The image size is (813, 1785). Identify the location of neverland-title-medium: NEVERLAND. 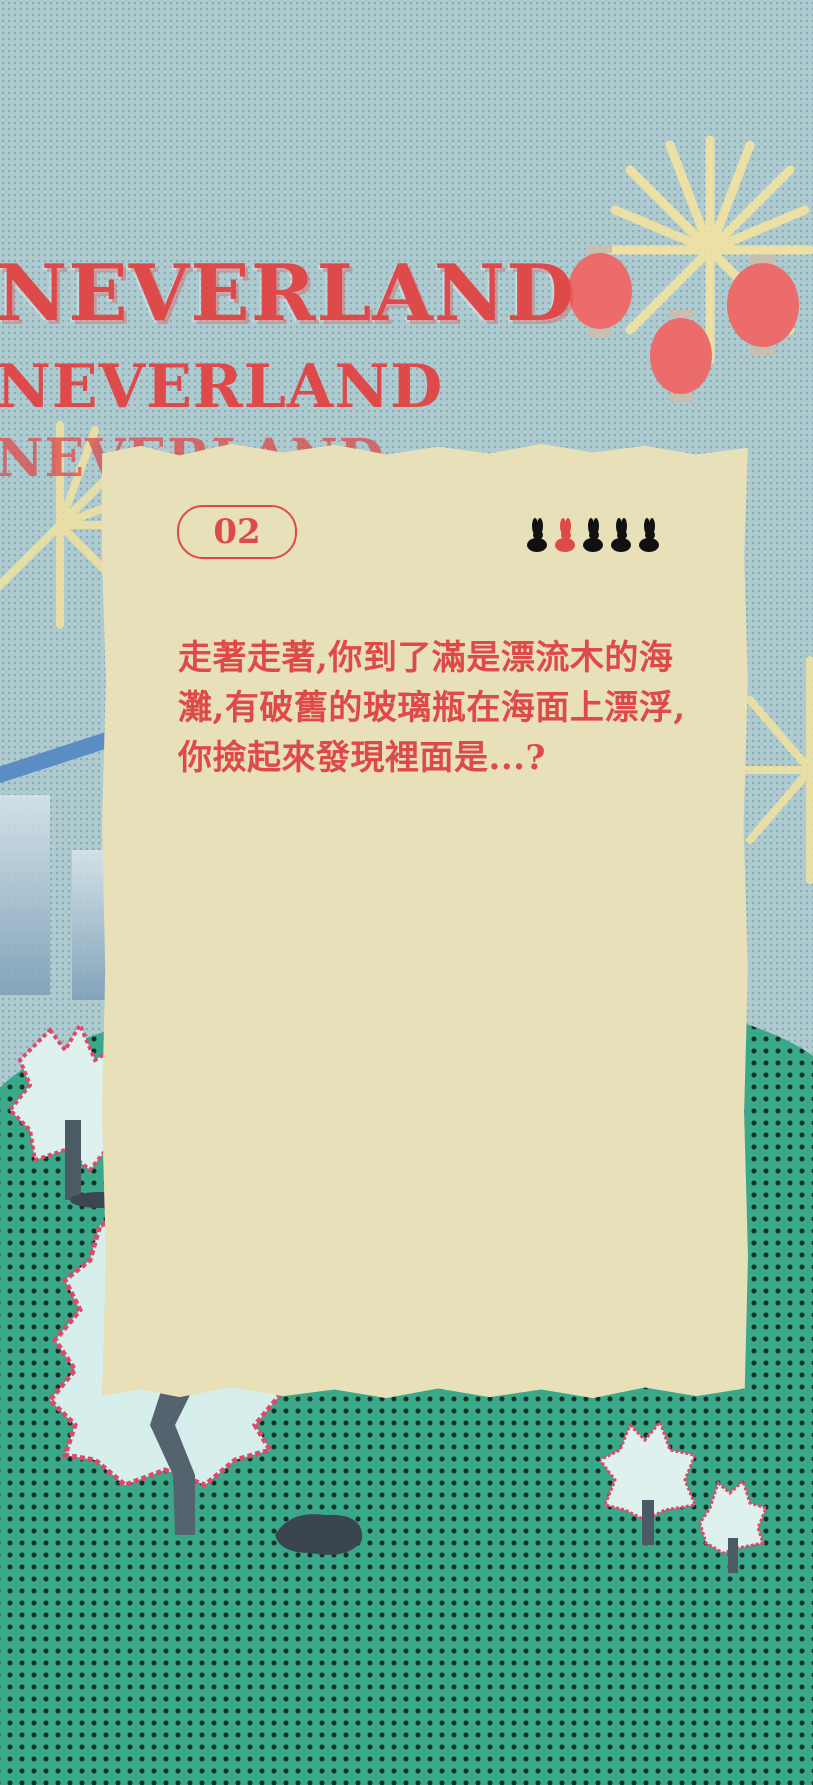
(222, 387).